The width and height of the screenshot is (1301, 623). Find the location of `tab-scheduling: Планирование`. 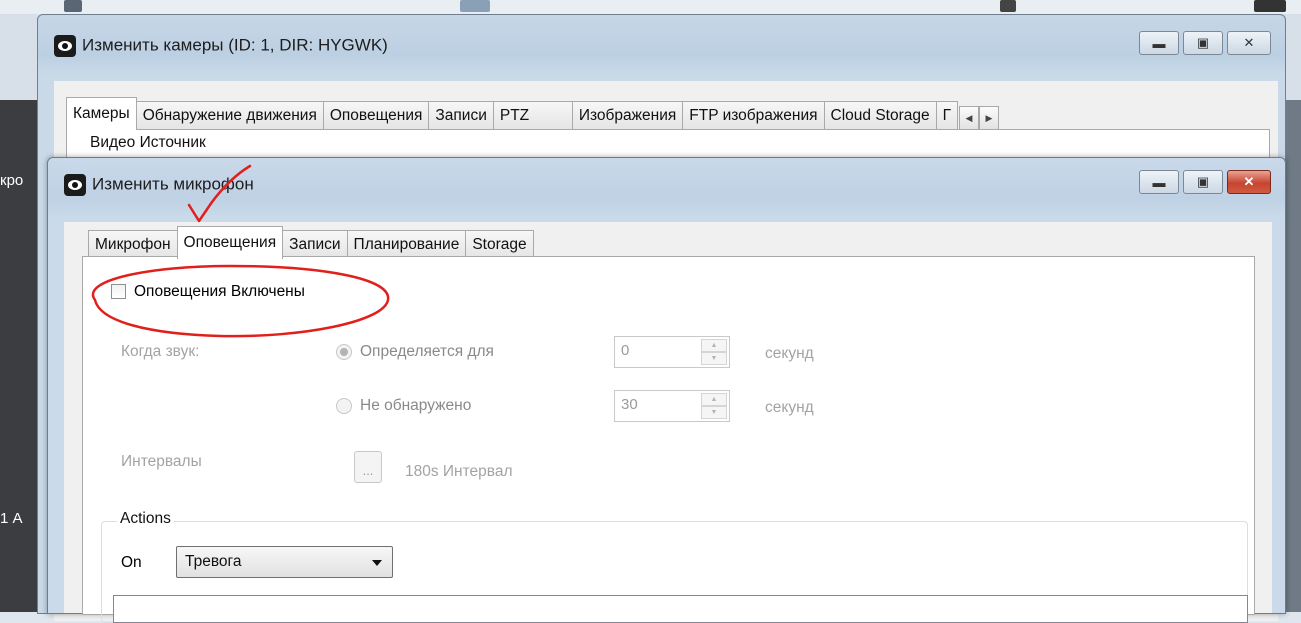

tab-scheduling: Планирование is located at coordinates (406, 244).